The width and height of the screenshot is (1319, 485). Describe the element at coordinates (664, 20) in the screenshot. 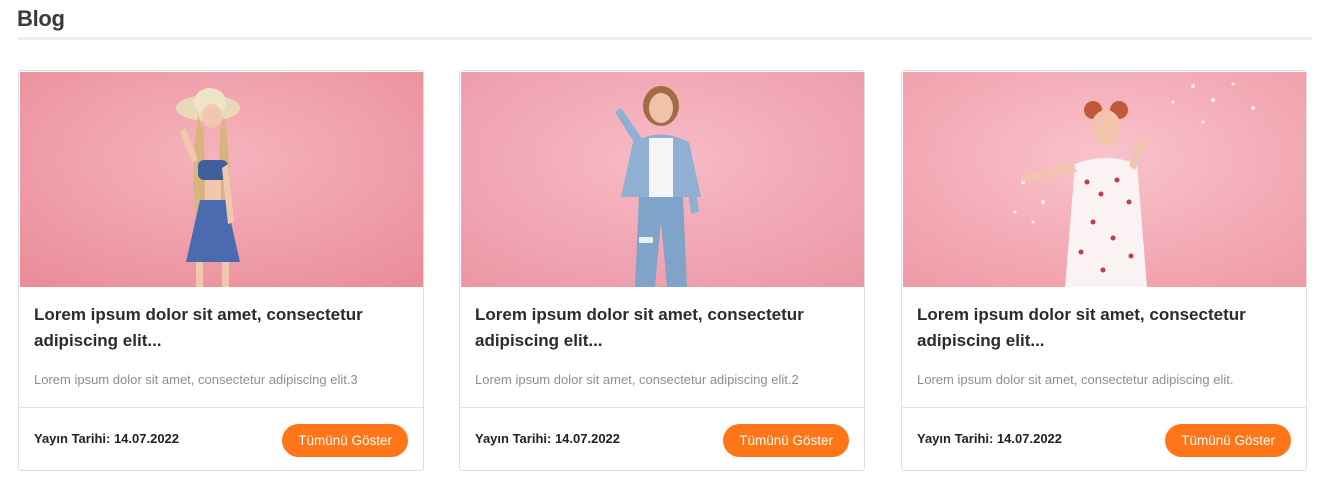

I see `blog-section-header: Blog` at that location.